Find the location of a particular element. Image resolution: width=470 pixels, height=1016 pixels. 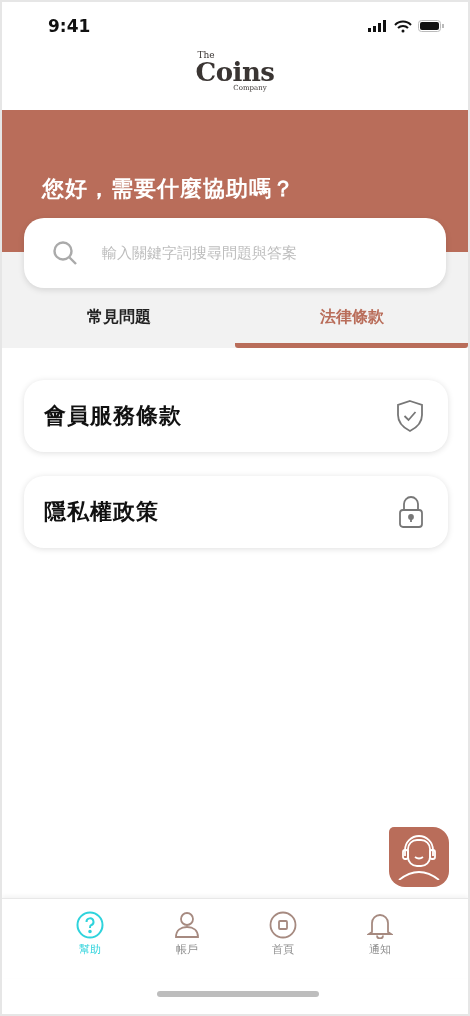

nav-item: 帳戶 is located at coordinates (186, 935).